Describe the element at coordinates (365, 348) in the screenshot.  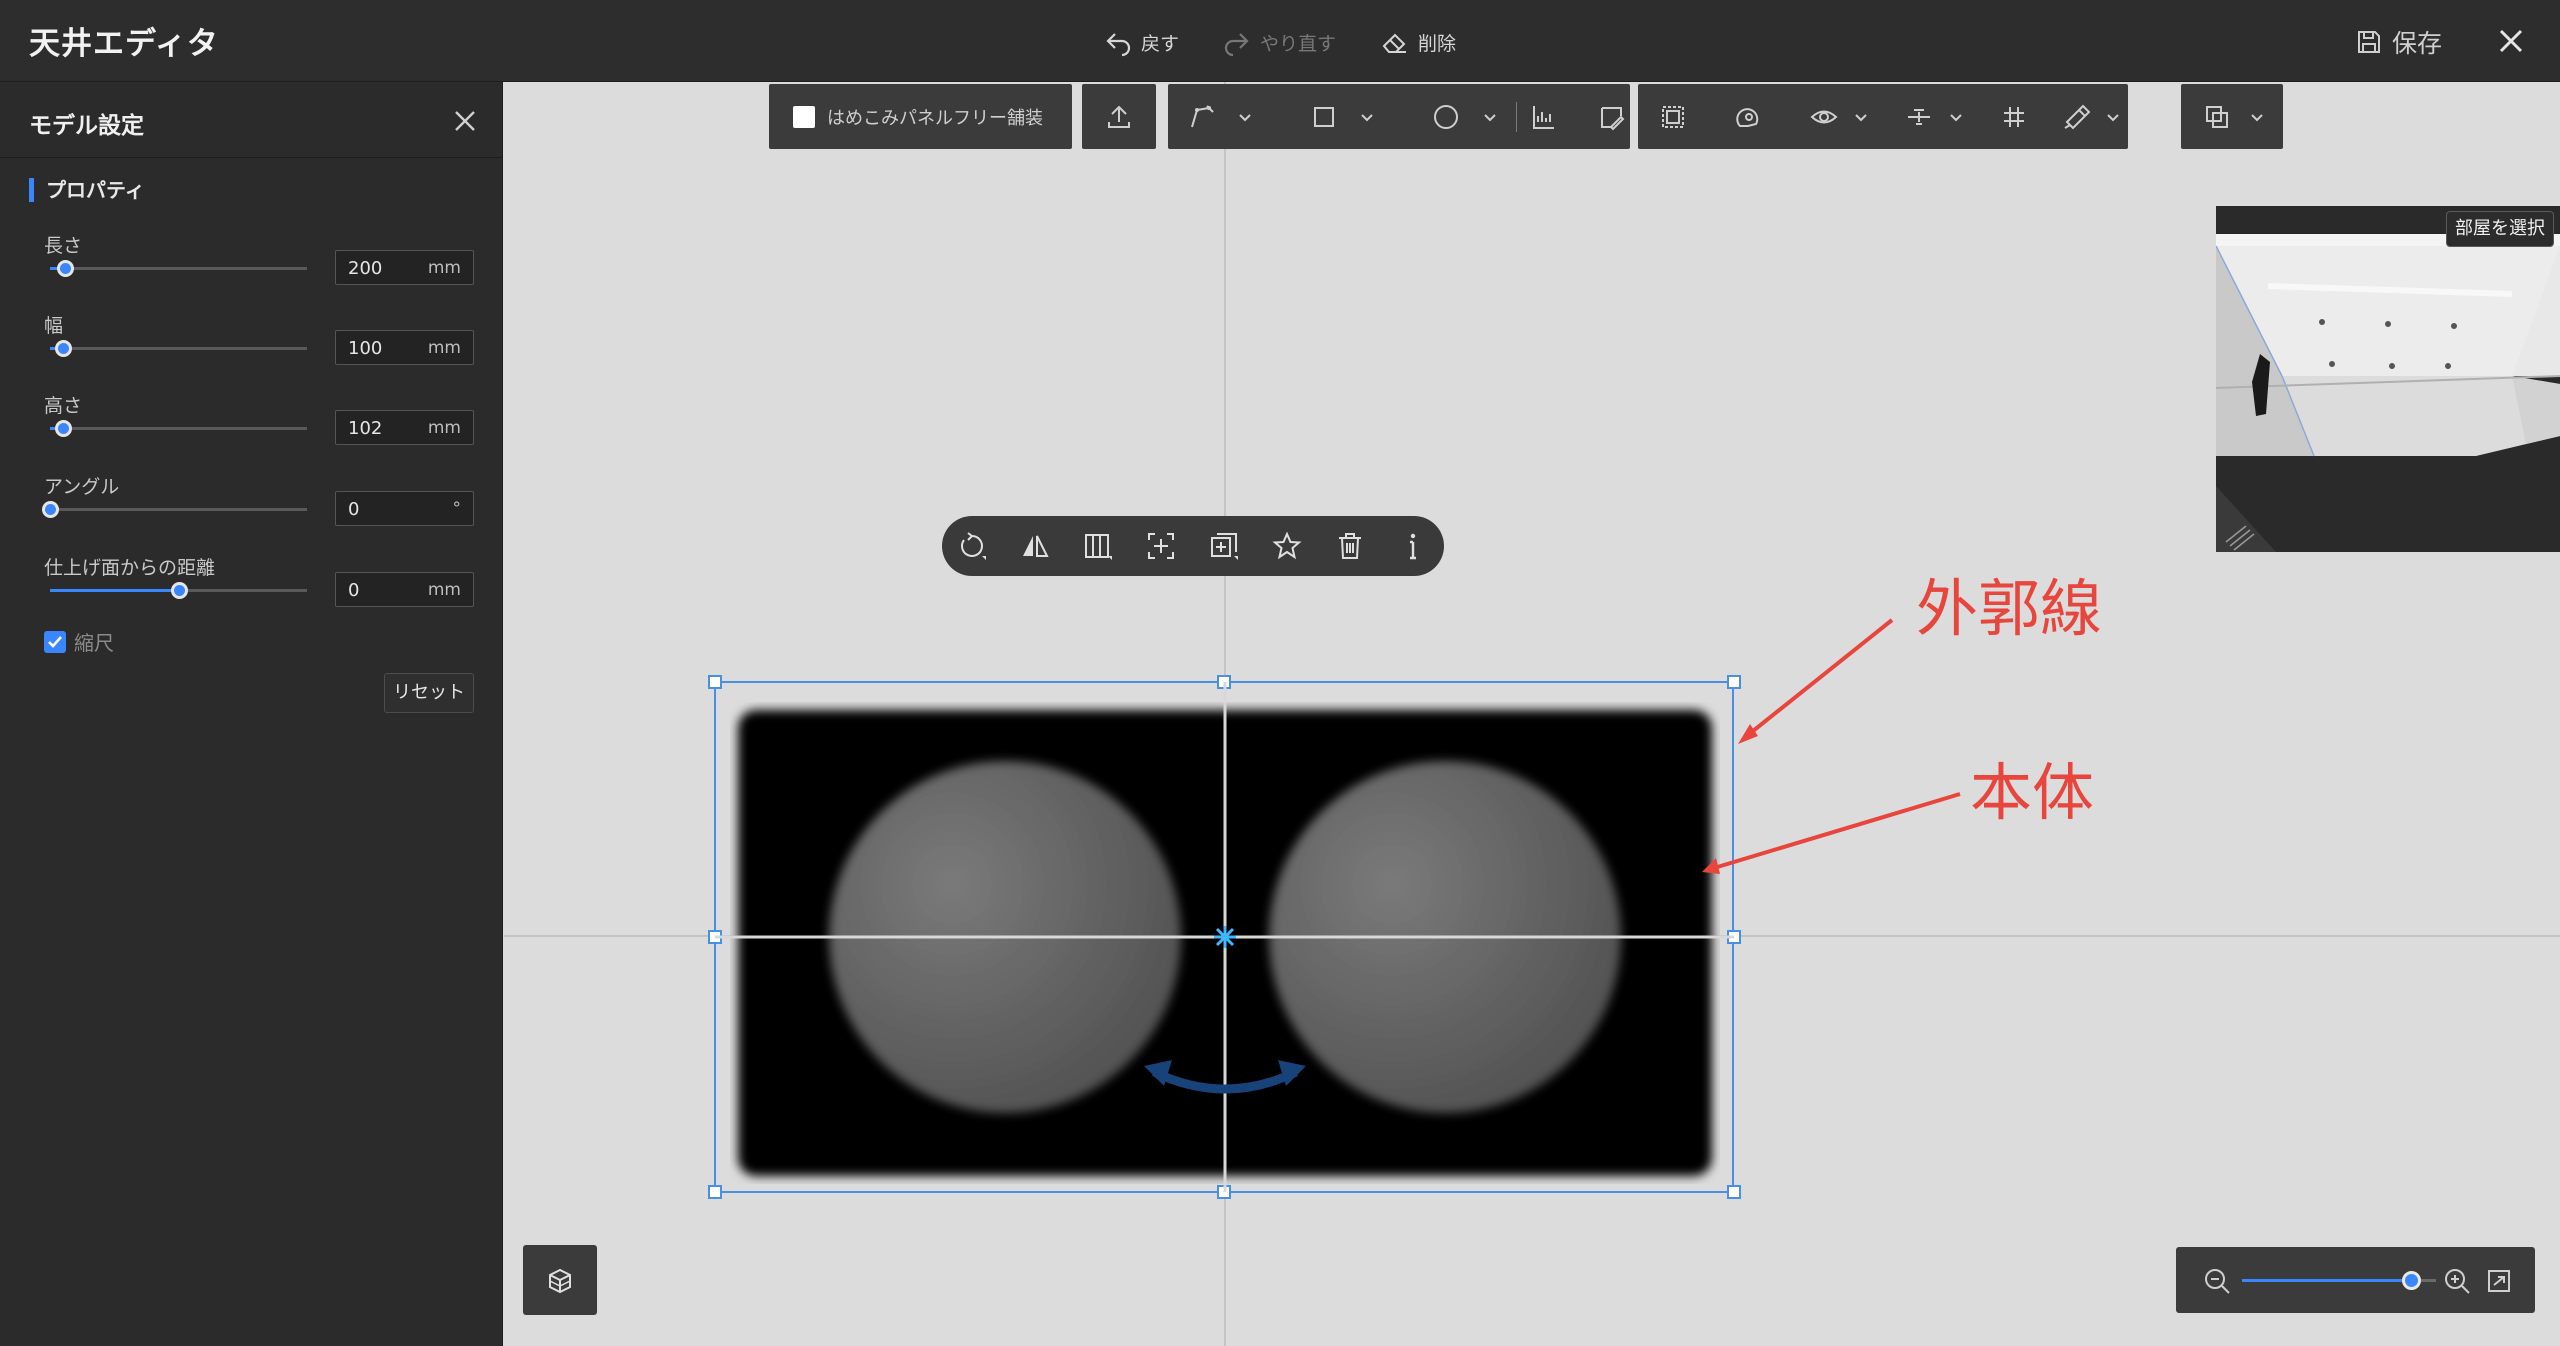
I see `property-value: 100` at that location.